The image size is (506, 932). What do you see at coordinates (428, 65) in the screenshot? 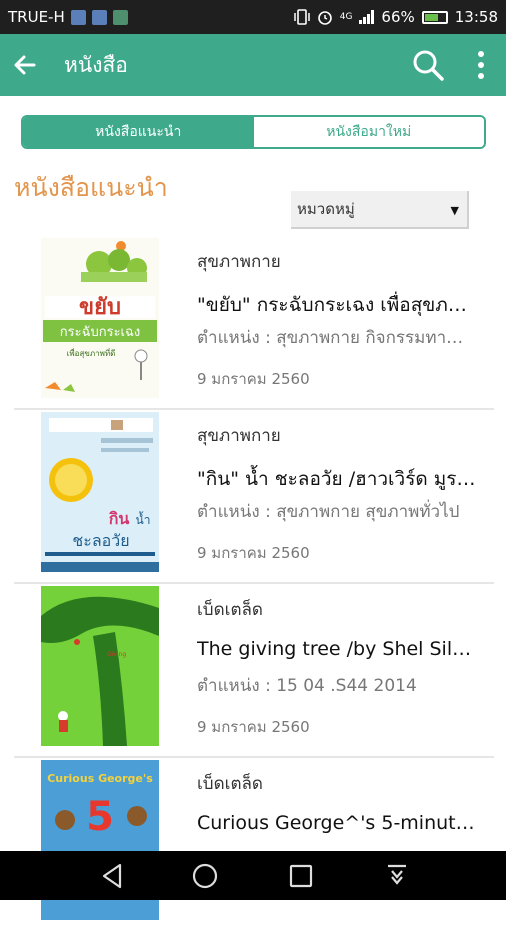
I see `search-icon` at bounding box center [428, 65].